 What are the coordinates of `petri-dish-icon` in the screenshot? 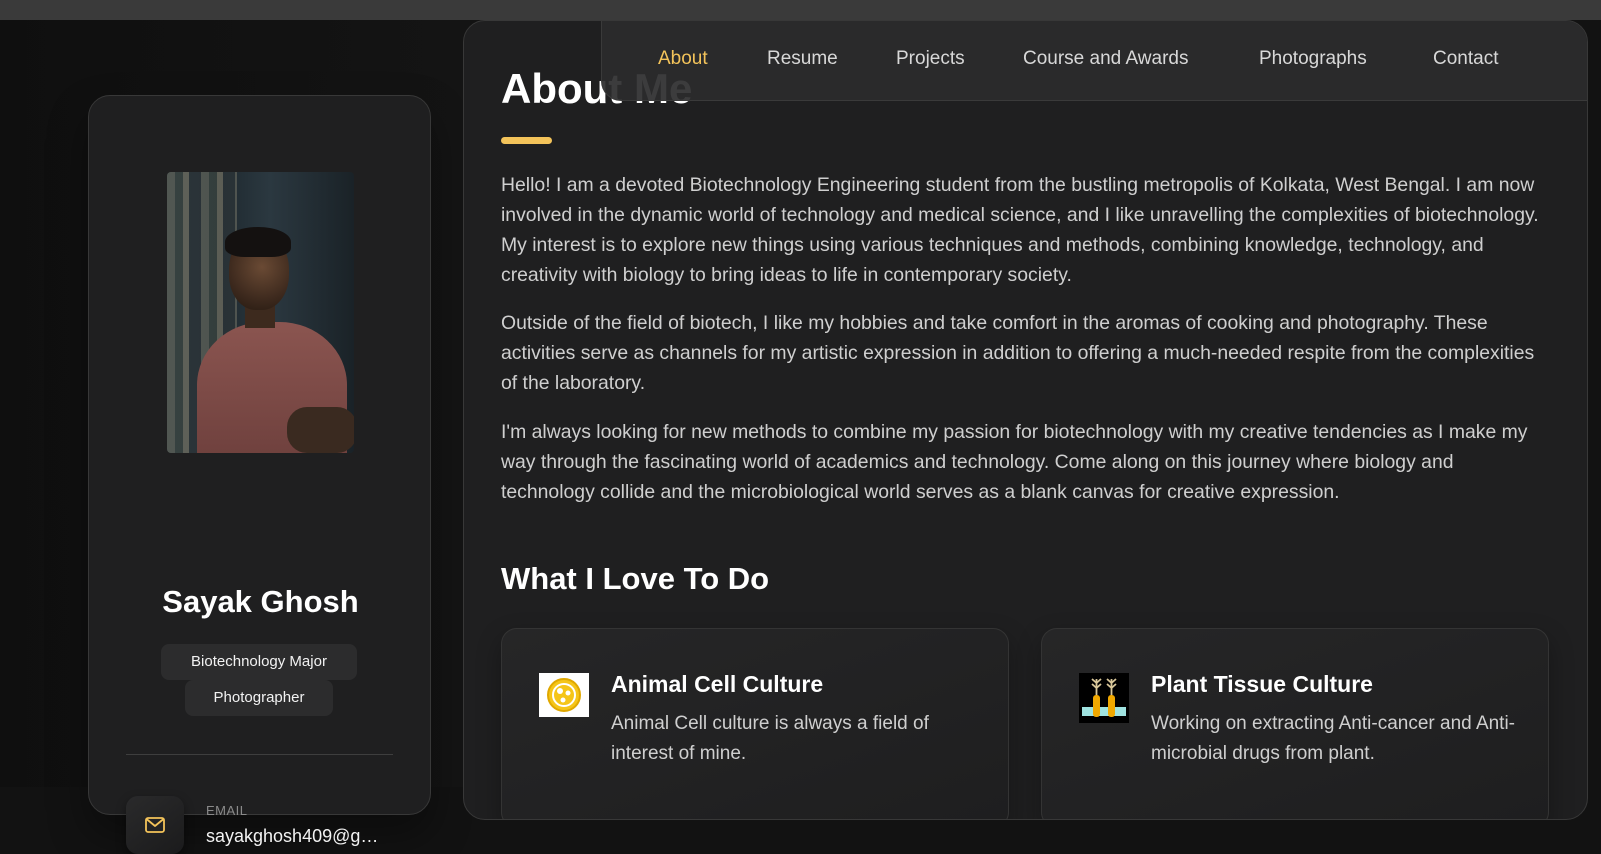 It's located at (564, 695).